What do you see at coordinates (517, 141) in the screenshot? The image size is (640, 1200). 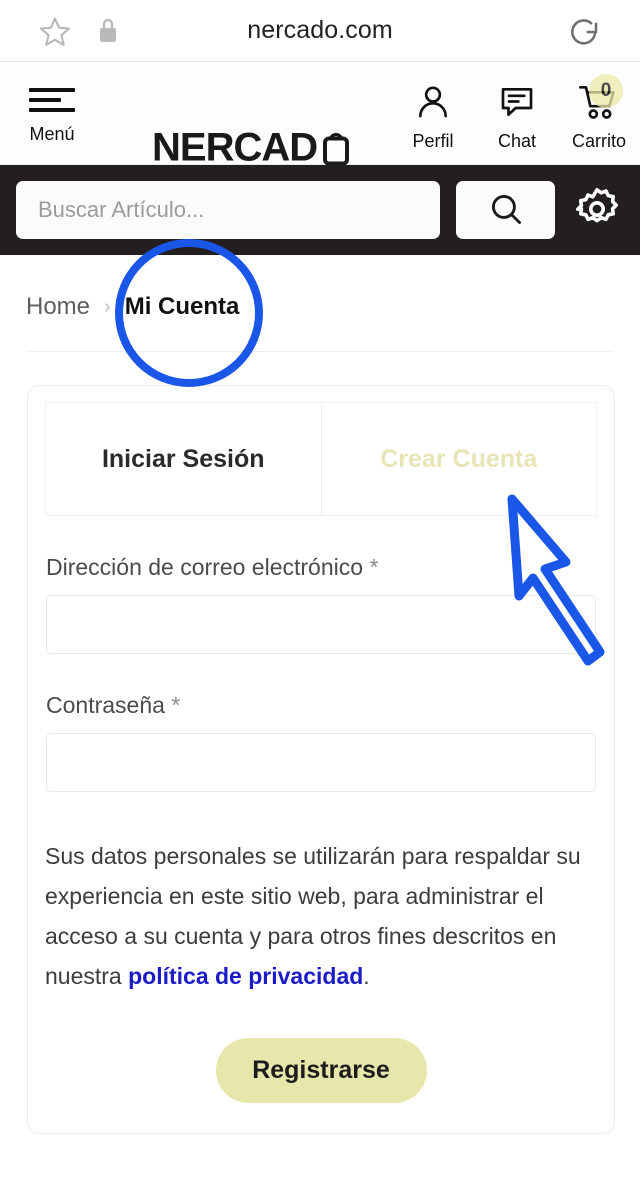 I see `header-action-label: Chat` at bounding box center [517, 141].